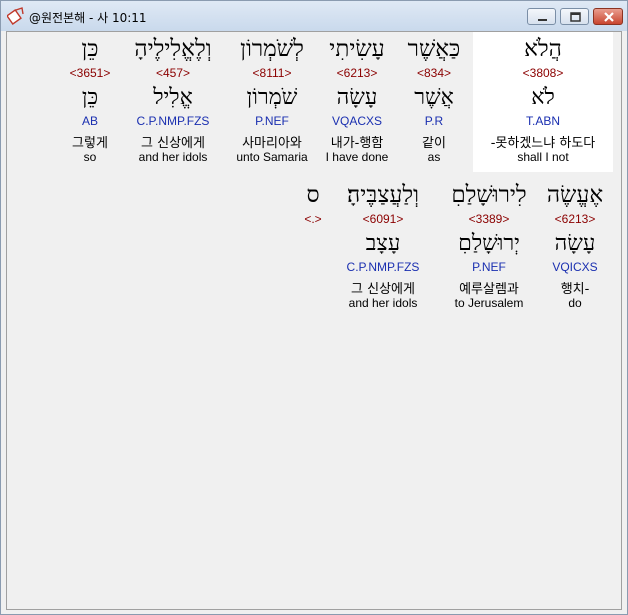 The height and width of the screenshot is (615, 628). Describe the element at coordinates (272, 73) in the screenshot. I see `strong-number: <8111>` at that location.